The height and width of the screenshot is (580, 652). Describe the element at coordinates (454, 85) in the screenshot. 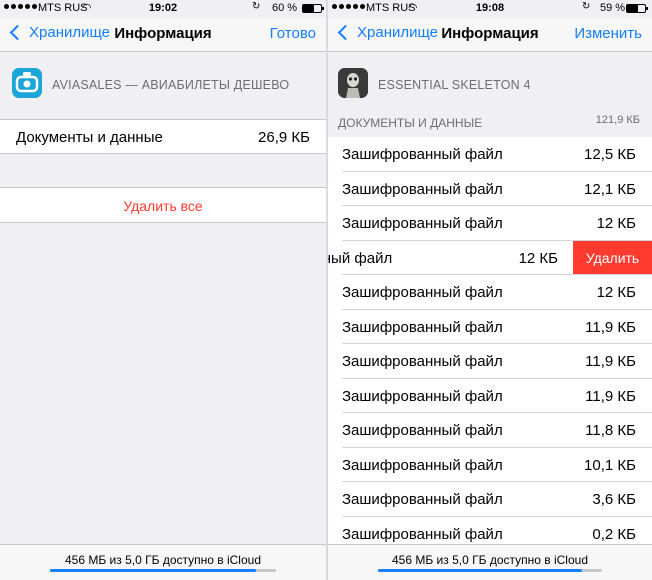

I see `app-name: ESSENTIAL SKELETON 4` at that location.